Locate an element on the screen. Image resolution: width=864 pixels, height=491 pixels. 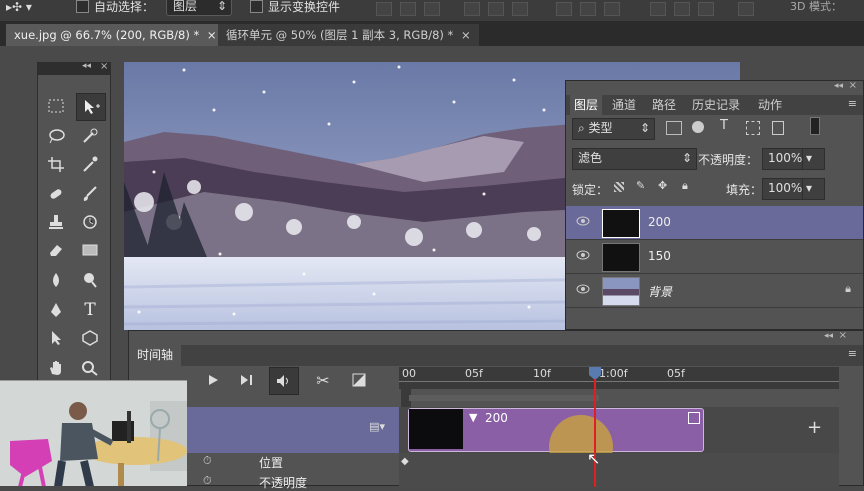
show-transform-checkbox is located at coordinates (256, 6).